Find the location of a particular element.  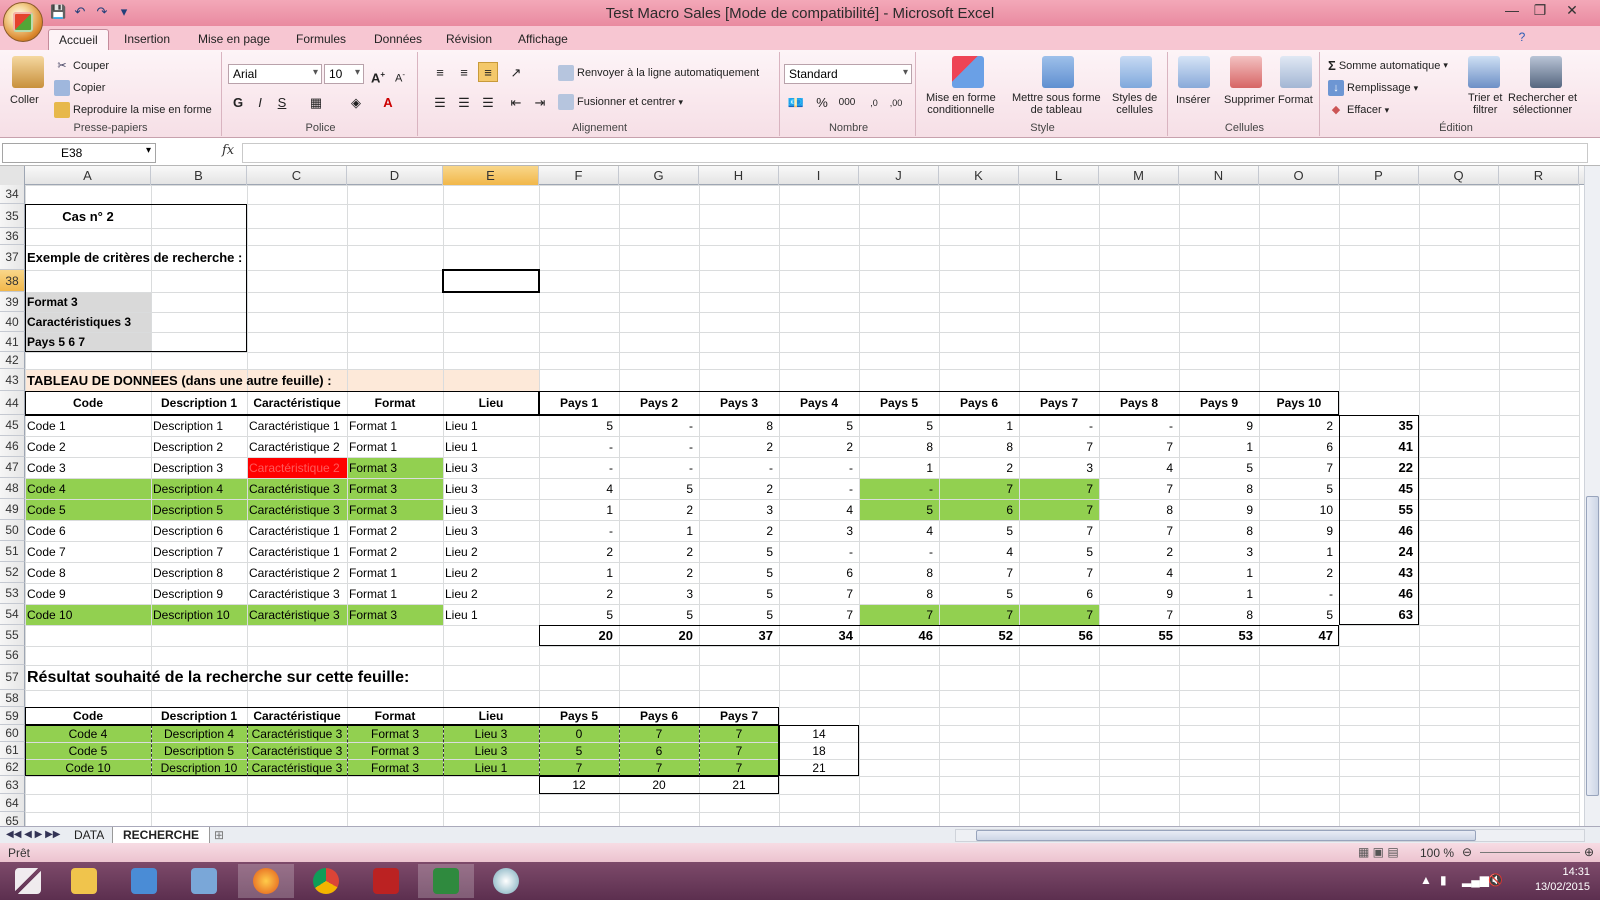

taskbar-media is located at coordinates (386, 881).